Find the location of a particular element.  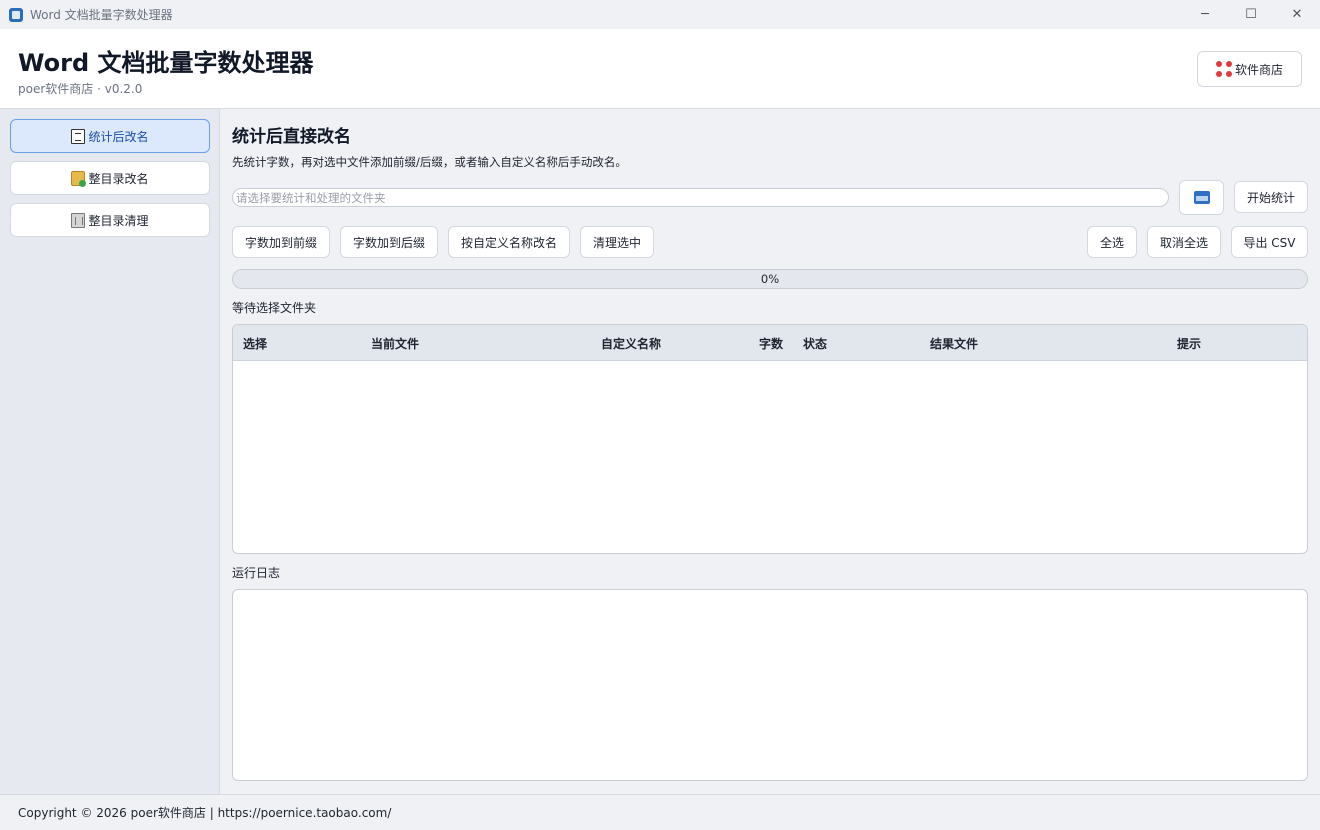

app-icon is located at coordinates (16, 14).